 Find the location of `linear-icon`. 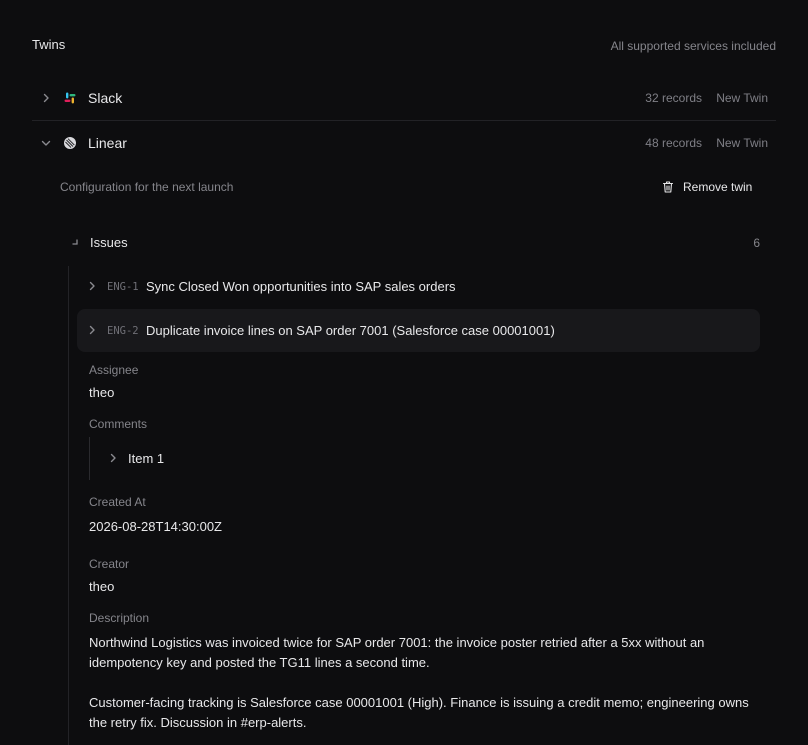

linear-icon is located at coordinates (70, 143).